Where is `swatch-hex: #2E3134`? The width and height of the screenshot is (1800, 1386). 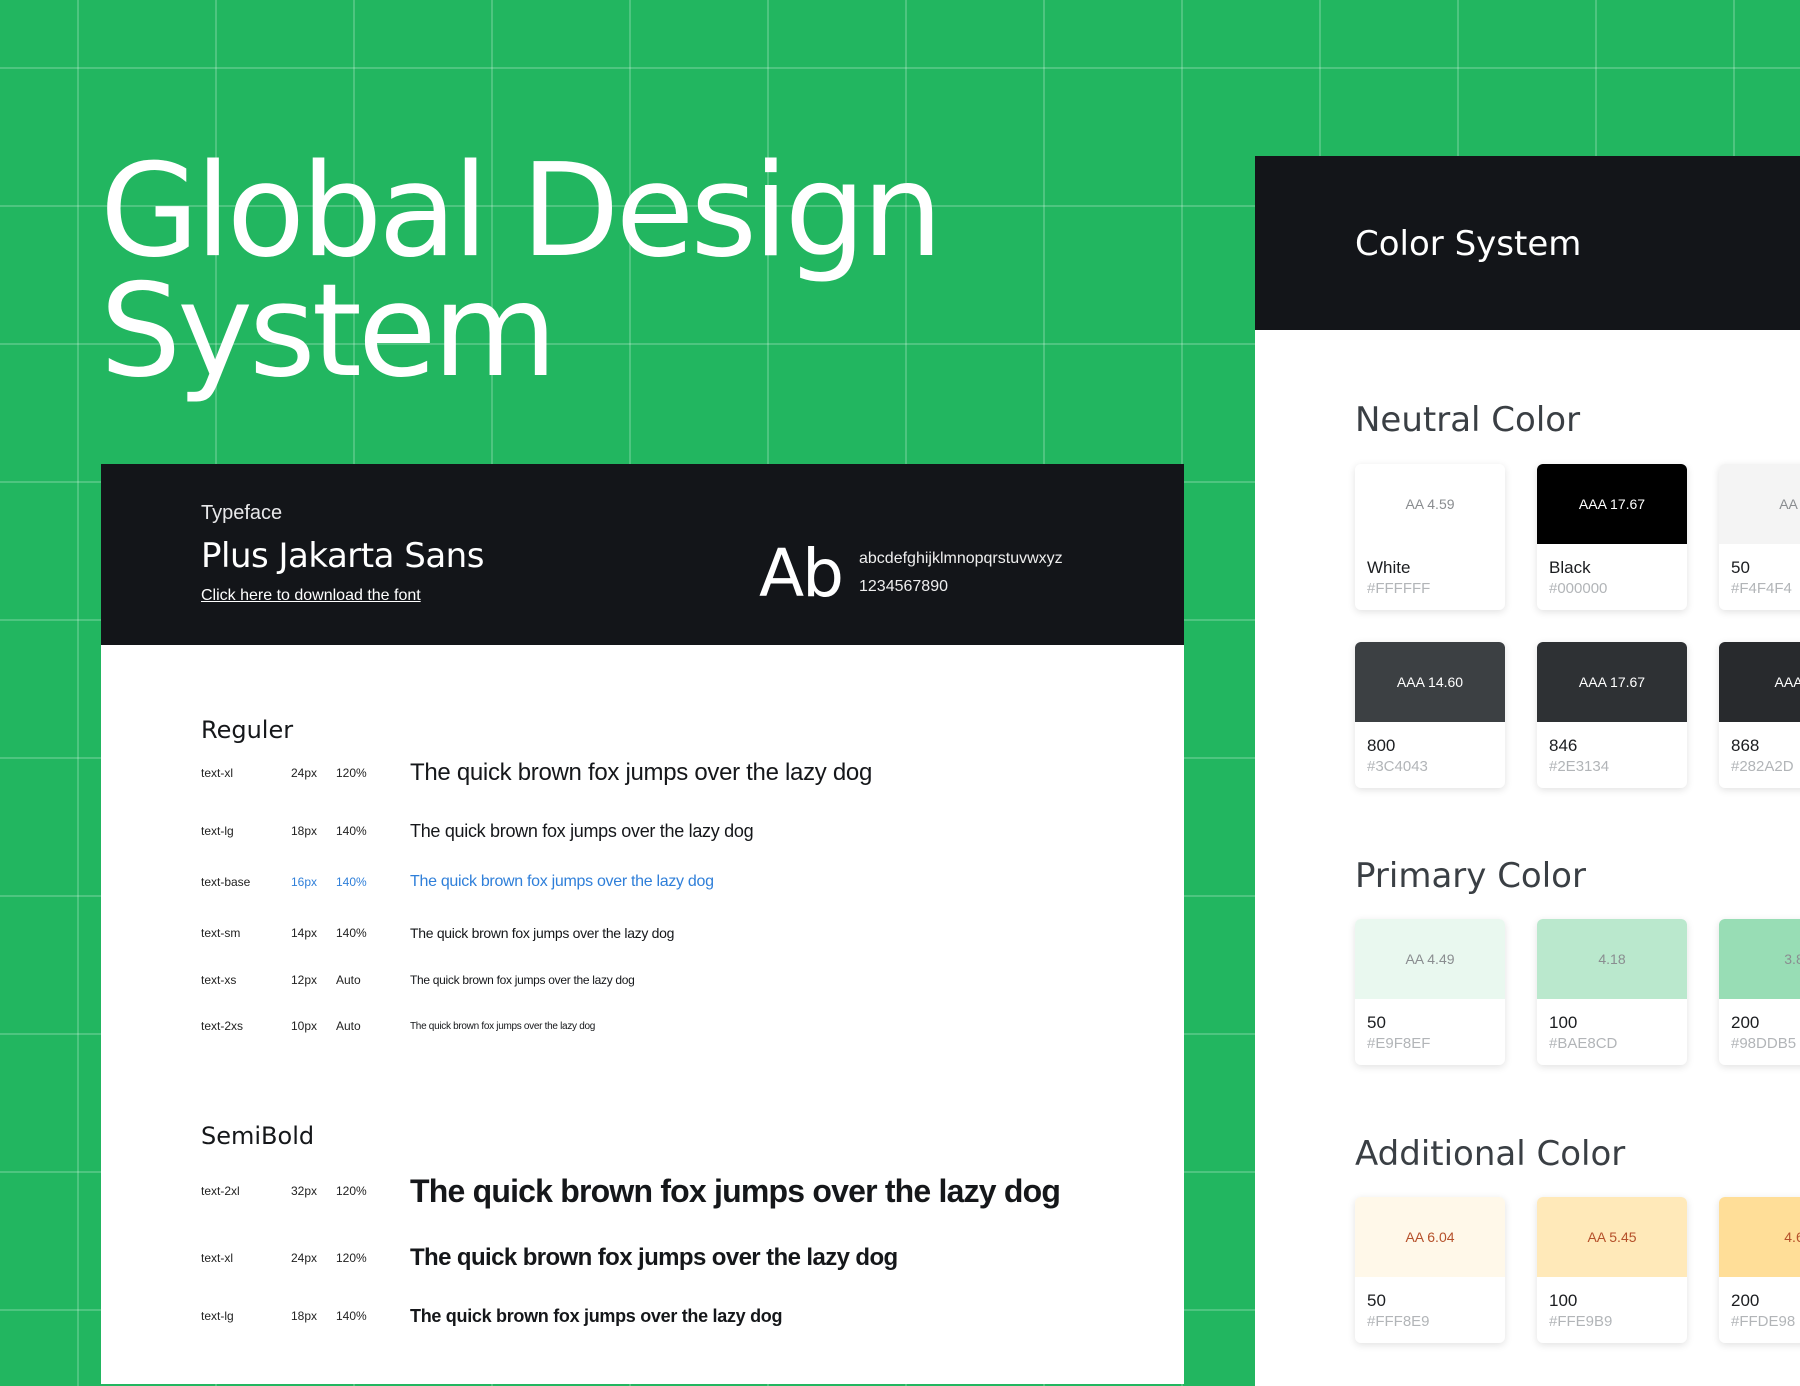 swatch-hex: #2E3134 is located at coordinates (1579, 766).